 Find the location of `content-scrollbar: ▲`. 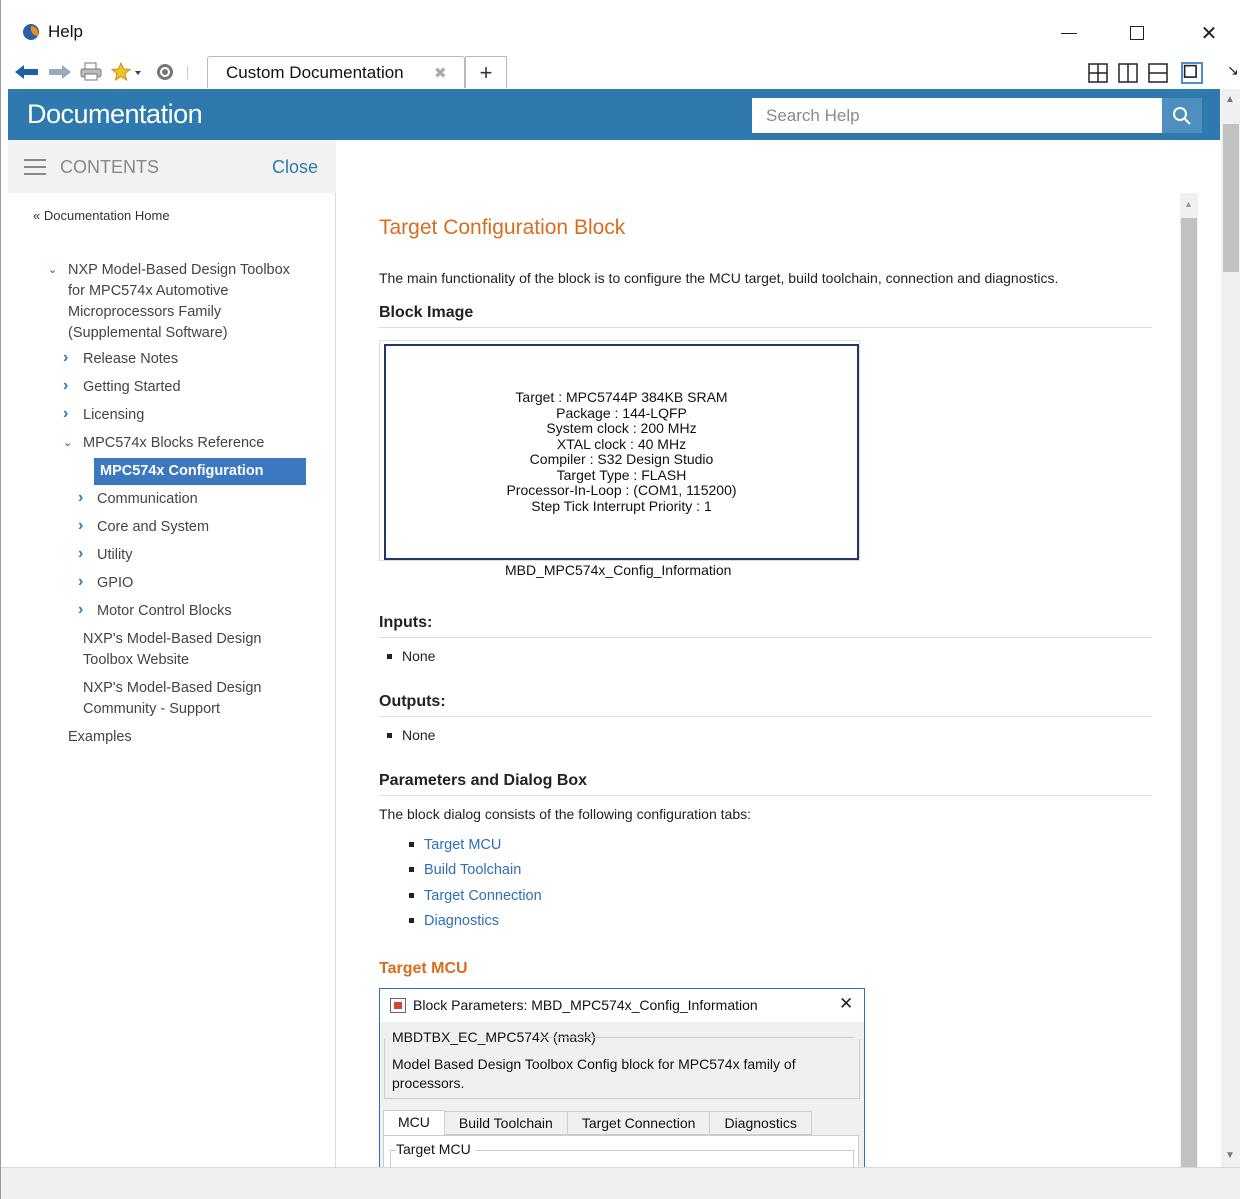

content-scrollbar: ▲ is located at coordinates (1189, 680).